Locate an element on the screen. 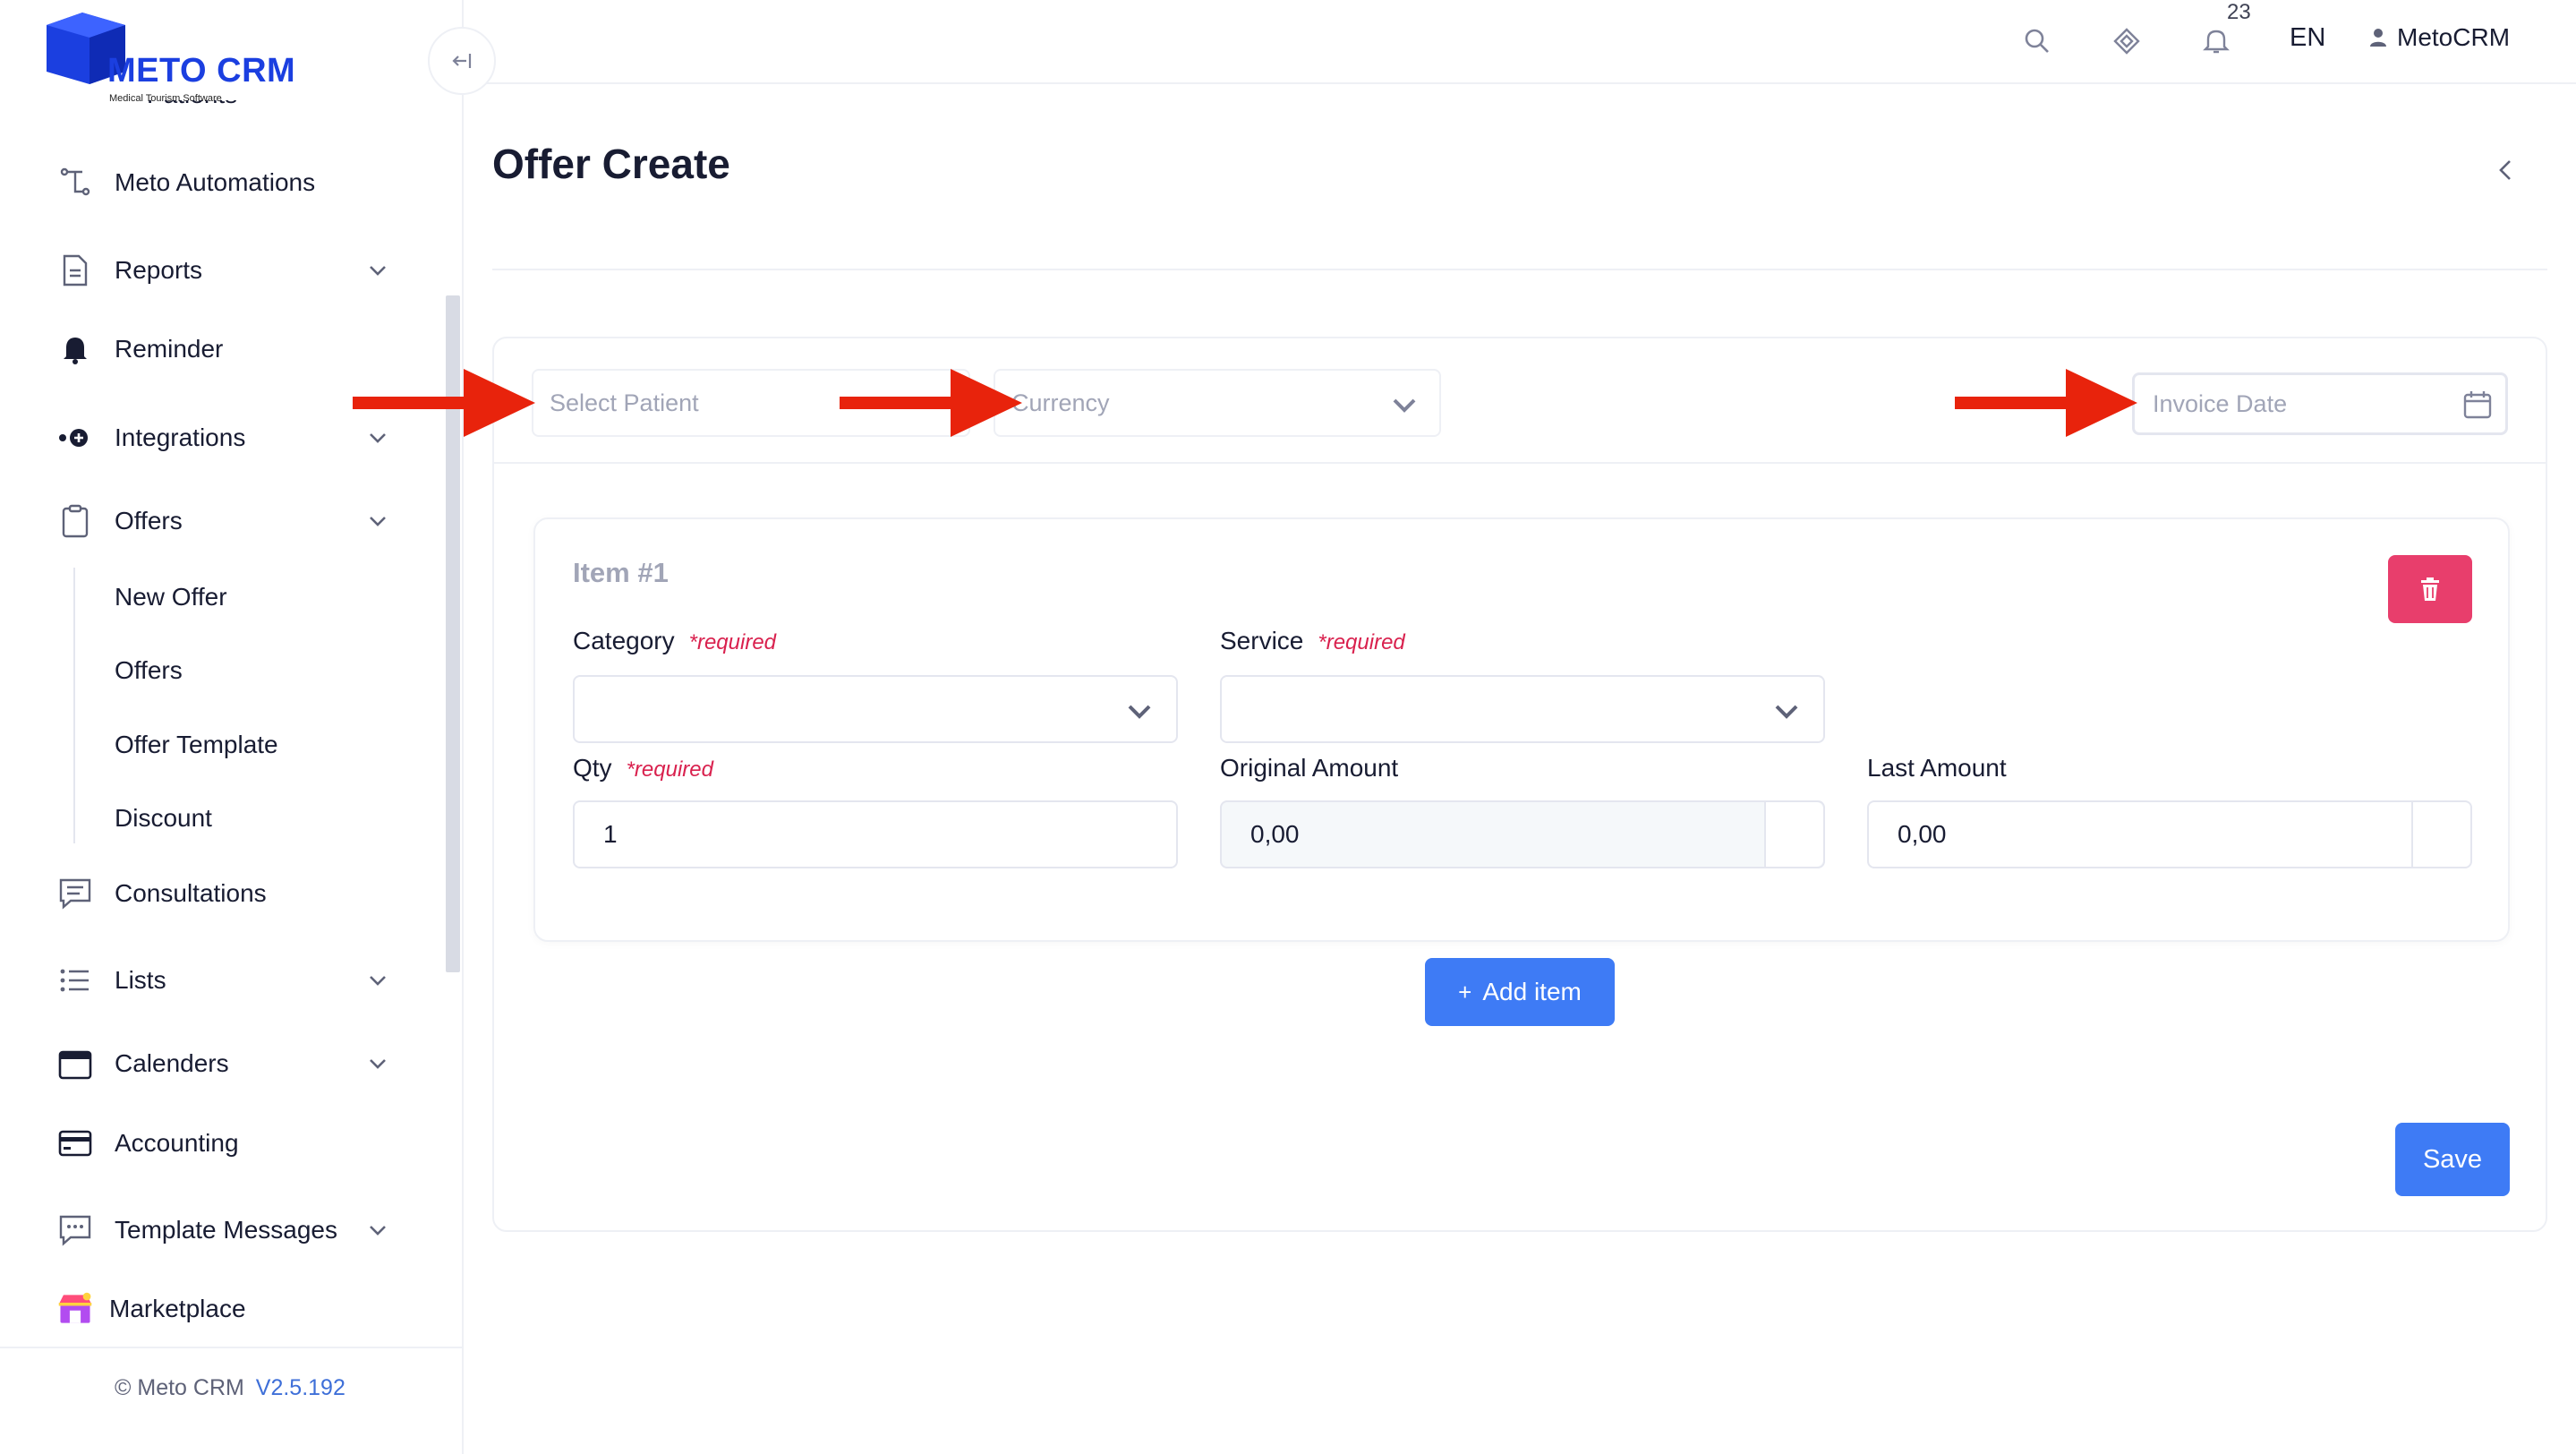 This screenshot has height=1454, width=2576. sidebar-item-consultations: Consultations is located at coordinates (223, 893).